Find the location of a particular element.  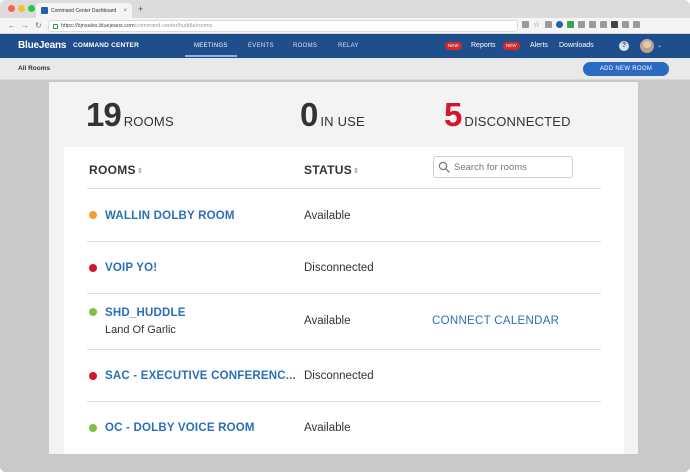

key-icon is located at coordinates (525, 24).